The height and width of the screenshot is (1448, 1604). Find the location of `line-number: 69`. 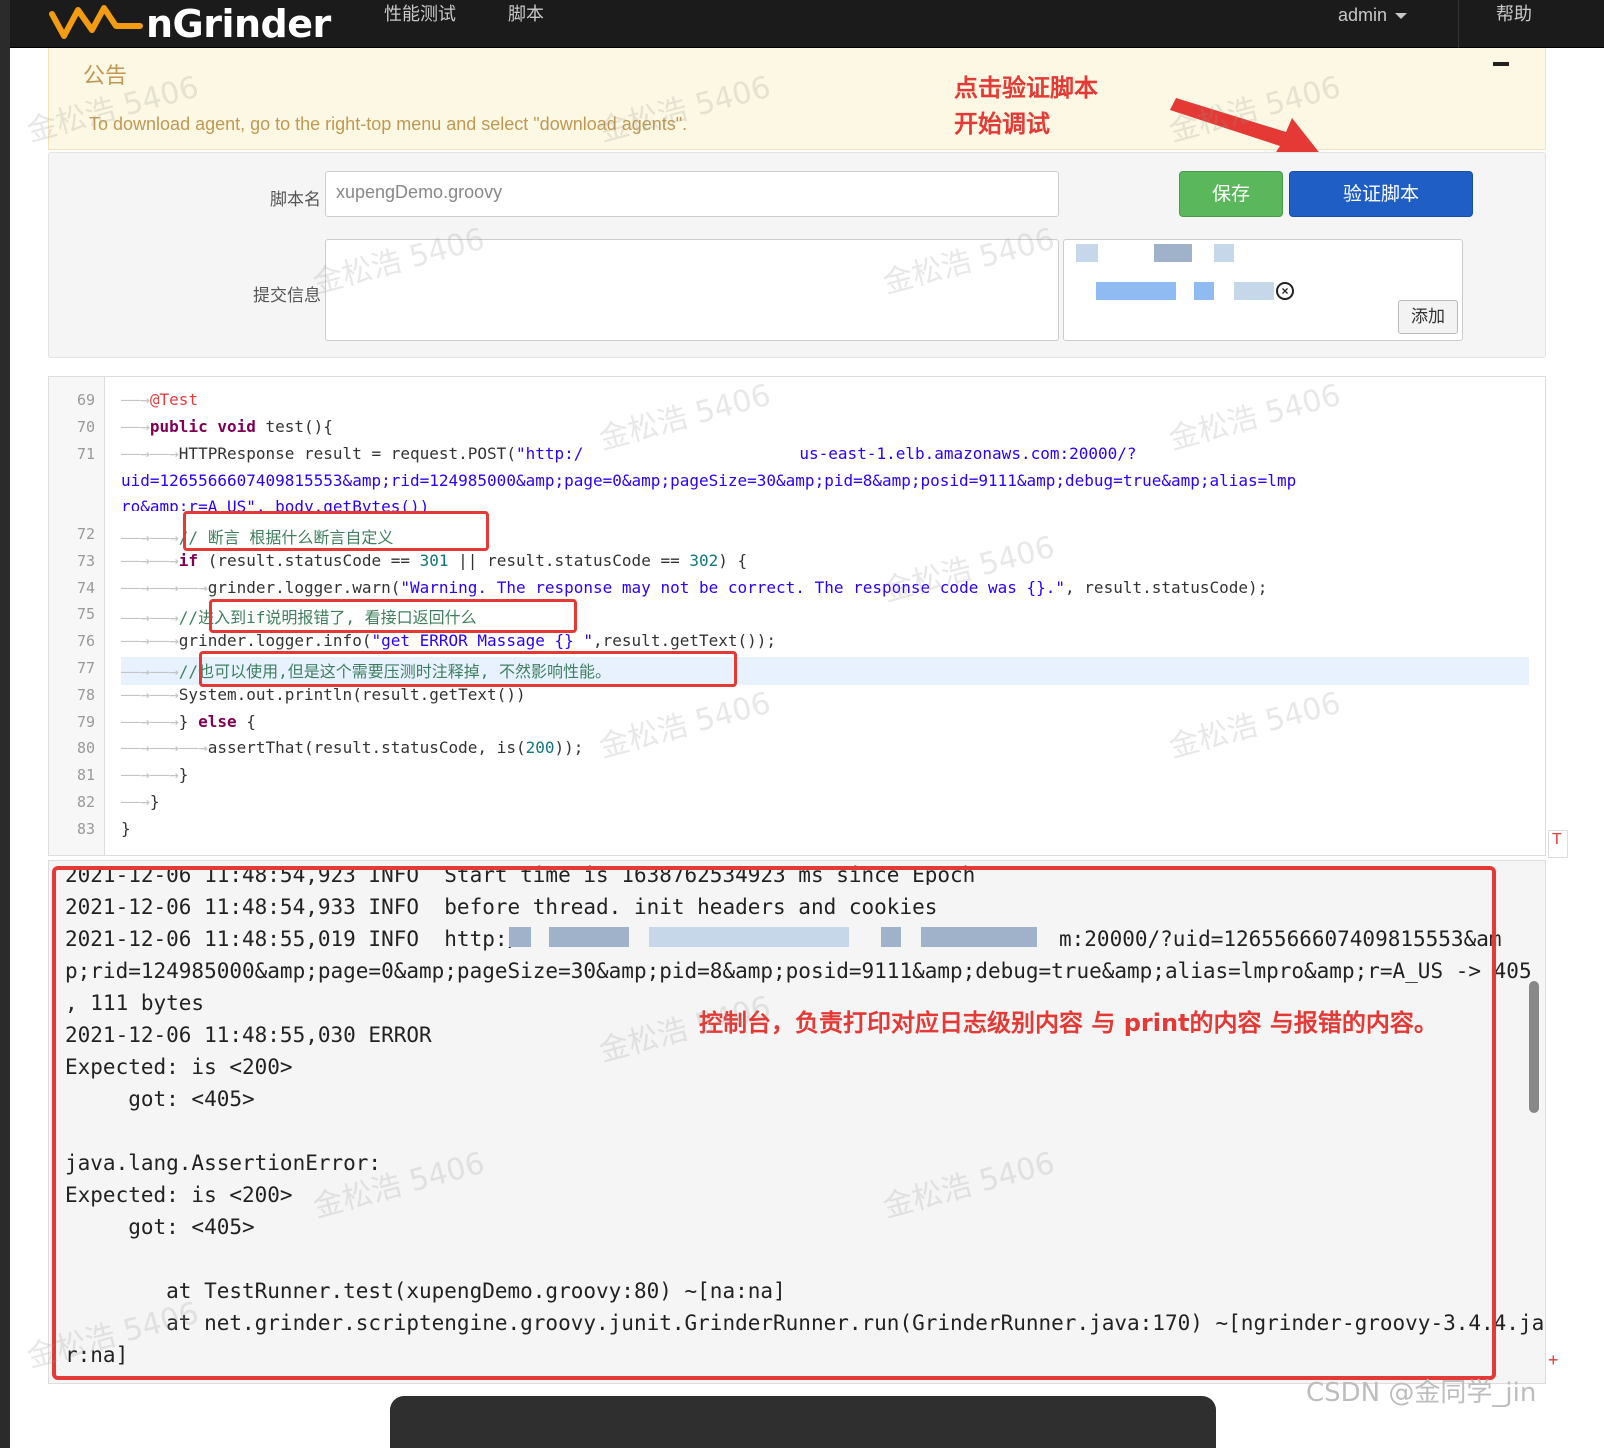

line-number: 69 is located at coordinates (85, 400).